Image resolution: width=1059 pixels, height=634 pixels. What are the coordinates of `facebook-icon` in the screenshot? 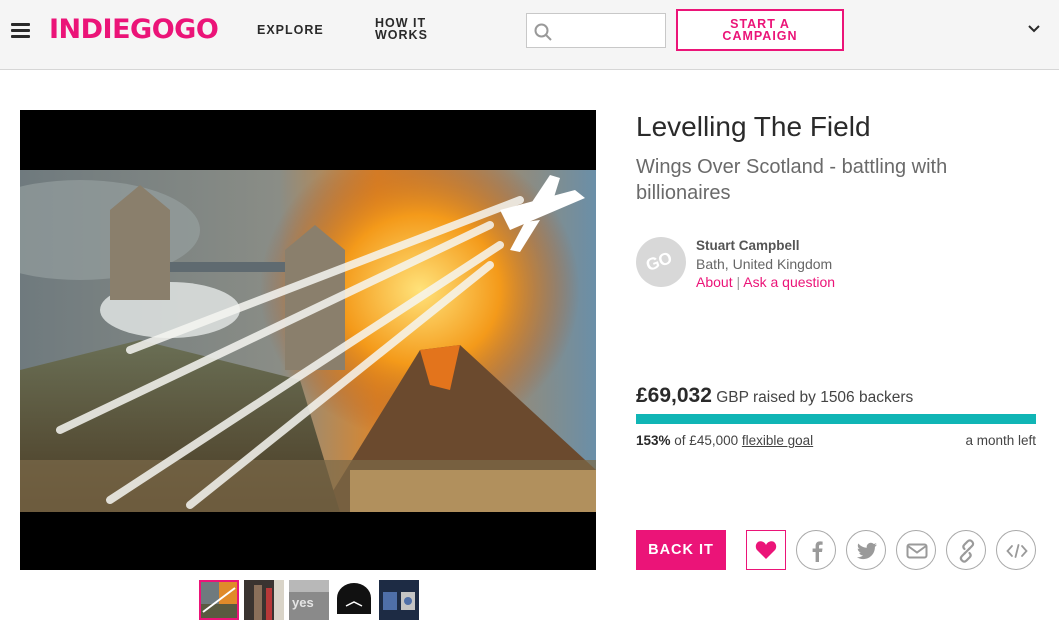 It's located at (817, 551).